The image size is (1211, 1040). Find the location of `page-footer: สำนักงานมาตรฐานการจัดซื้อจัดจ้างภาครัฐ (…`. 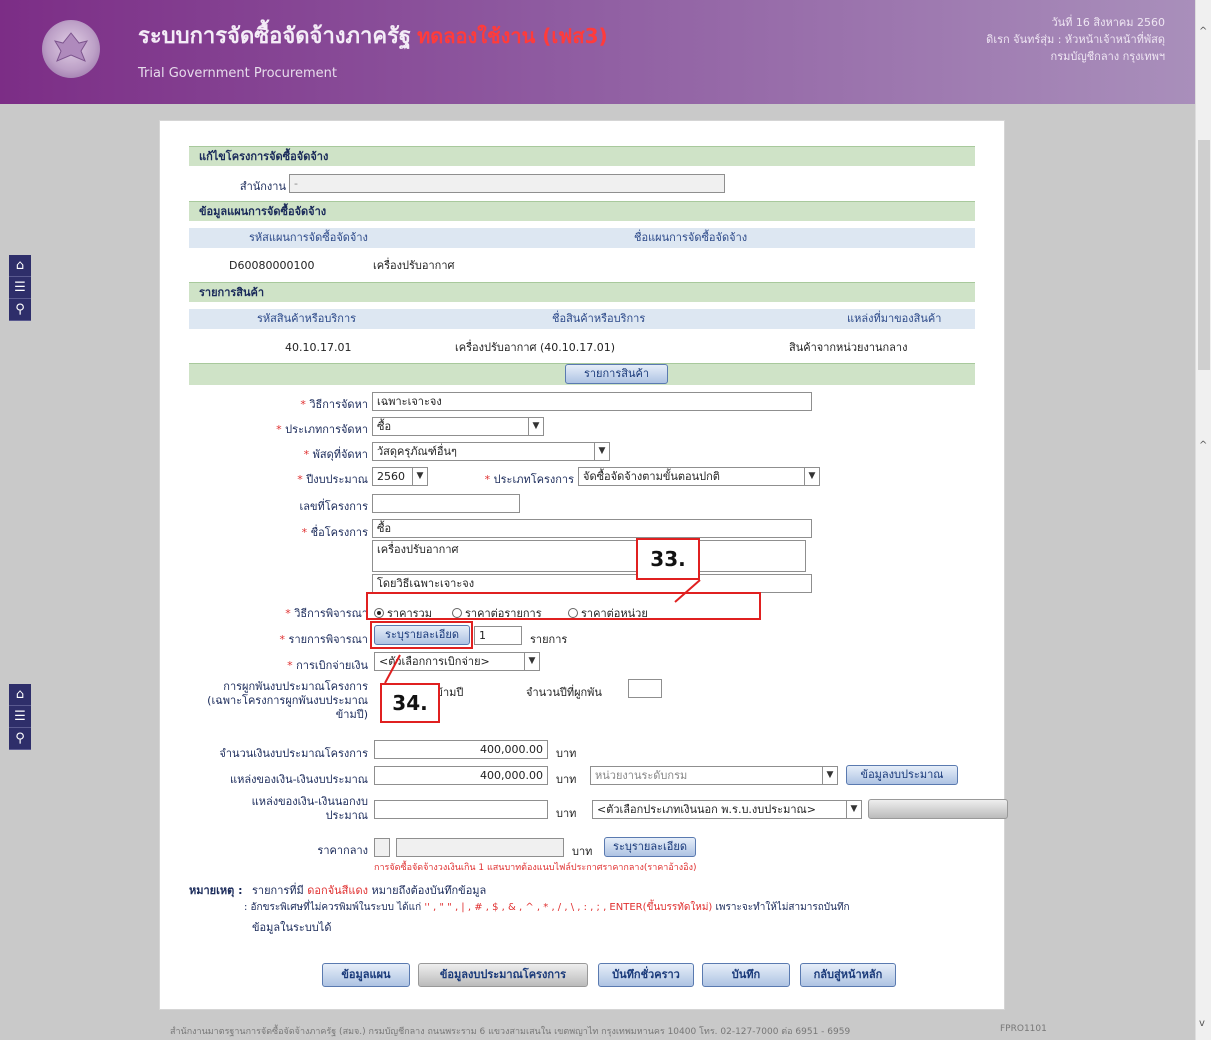

page-footer: สำนักงานมาตรฐานการจัดซื้อจัดจ้างภาครัฐ (… is located at coordinates (608, 1030).